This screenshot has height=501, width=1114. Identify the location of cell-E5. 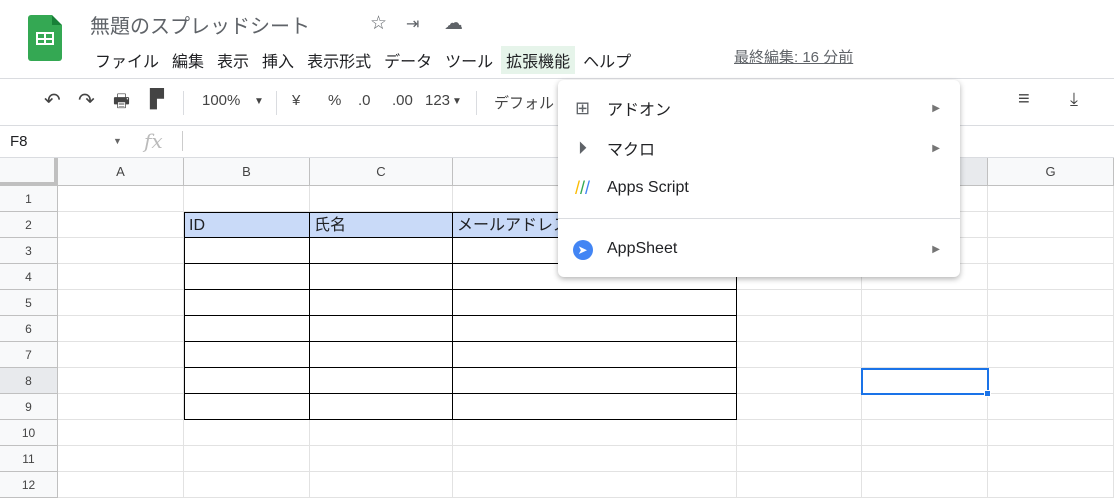
(799, 303).